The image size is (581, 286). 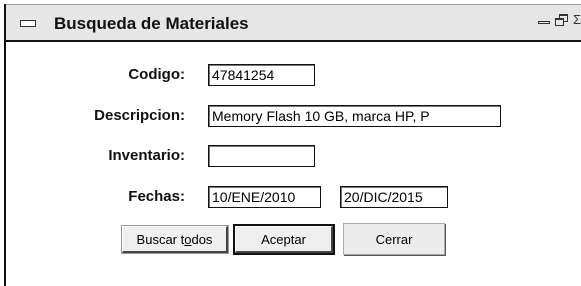 I want to click on window-controls: Σ, so click(x=559, y=20).